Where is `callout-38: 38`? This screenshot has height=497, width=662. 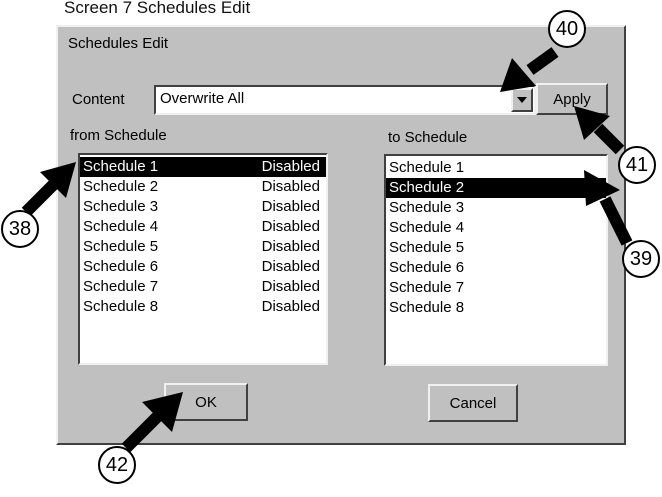 callout-38: 38 is located at coordinates (20, 229).